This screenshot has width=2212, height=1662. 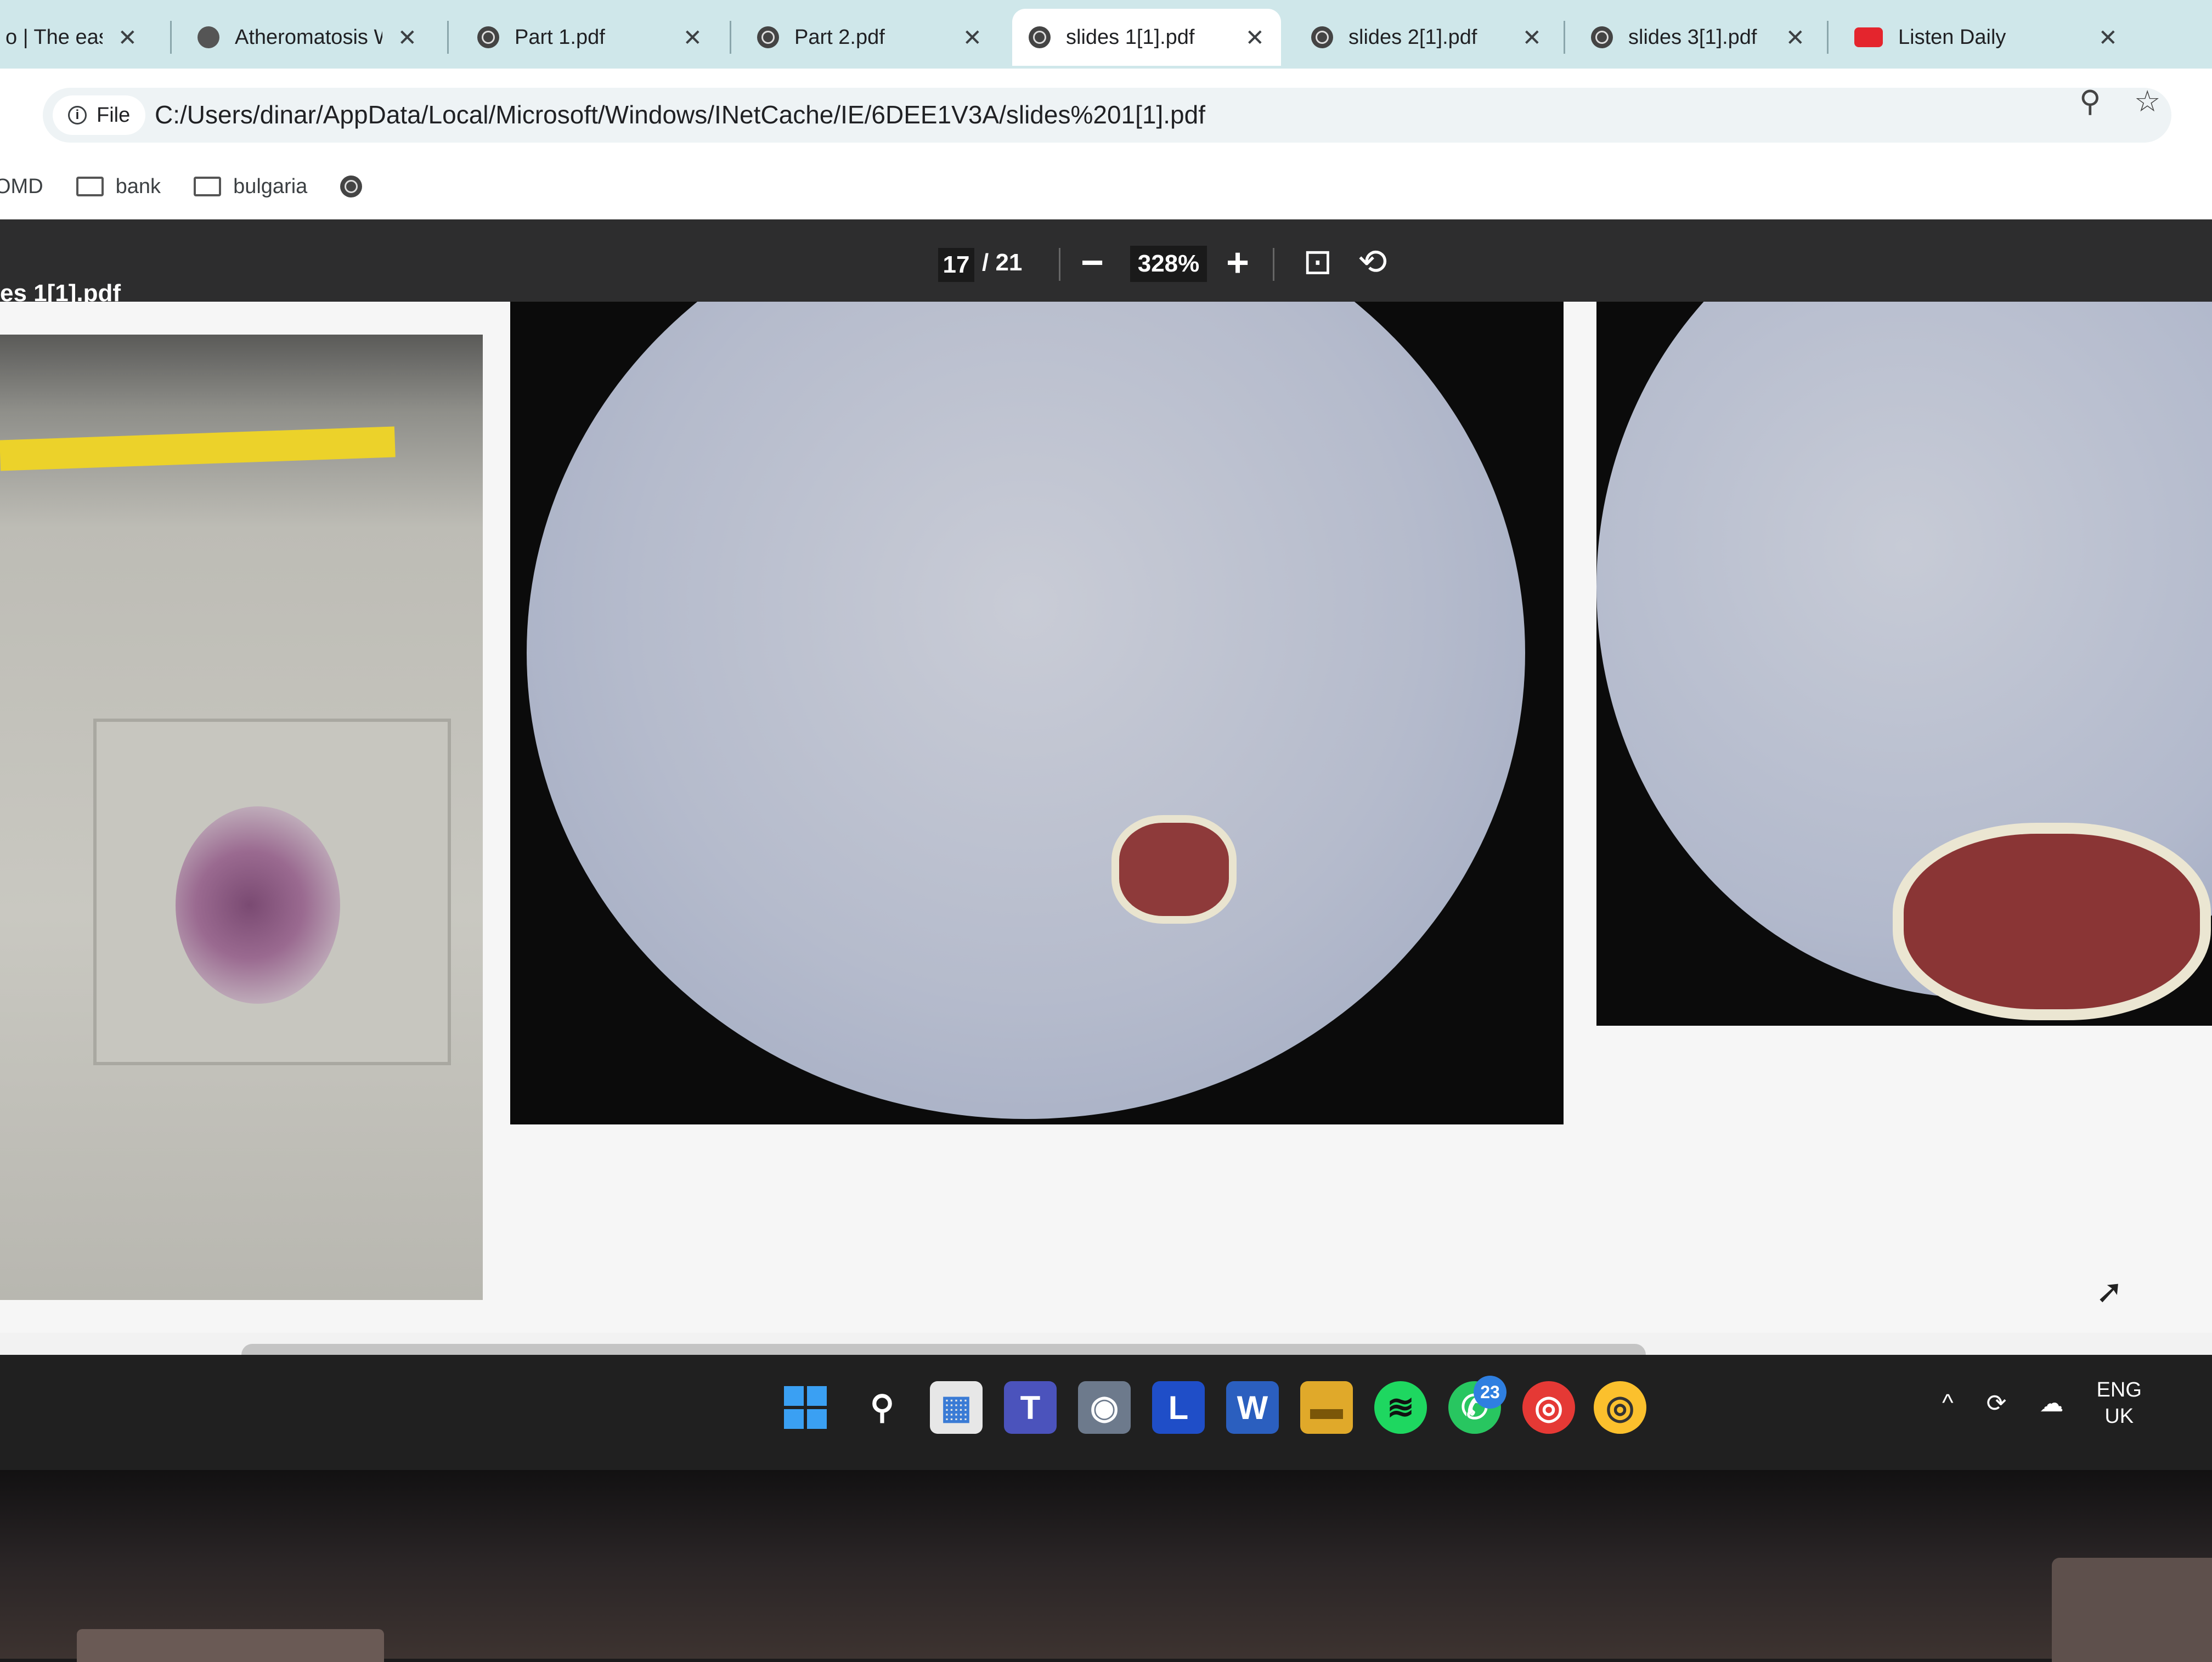 I want to click on tab-label: Part 2.pdf, so click(x=840, y=37).